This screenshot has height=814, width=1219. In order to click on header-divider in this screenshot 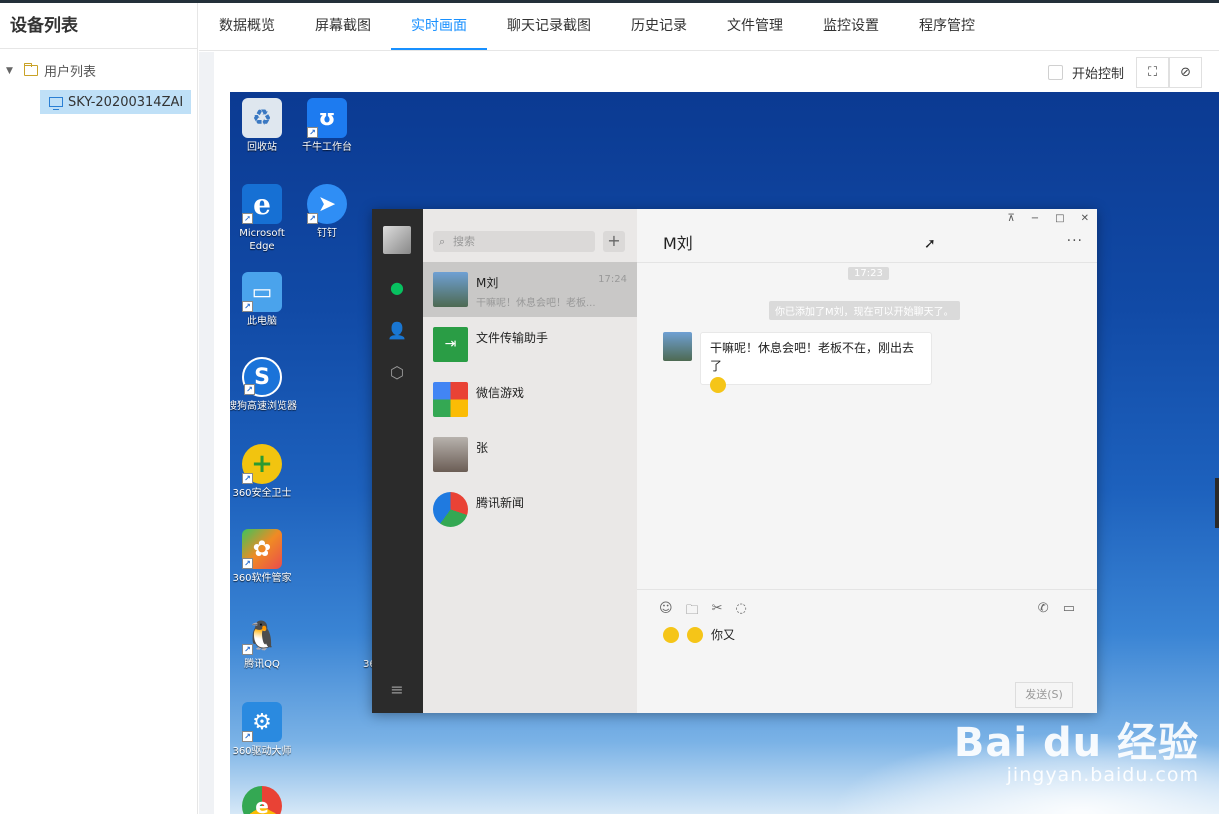, I will do `click(867, 262)`.